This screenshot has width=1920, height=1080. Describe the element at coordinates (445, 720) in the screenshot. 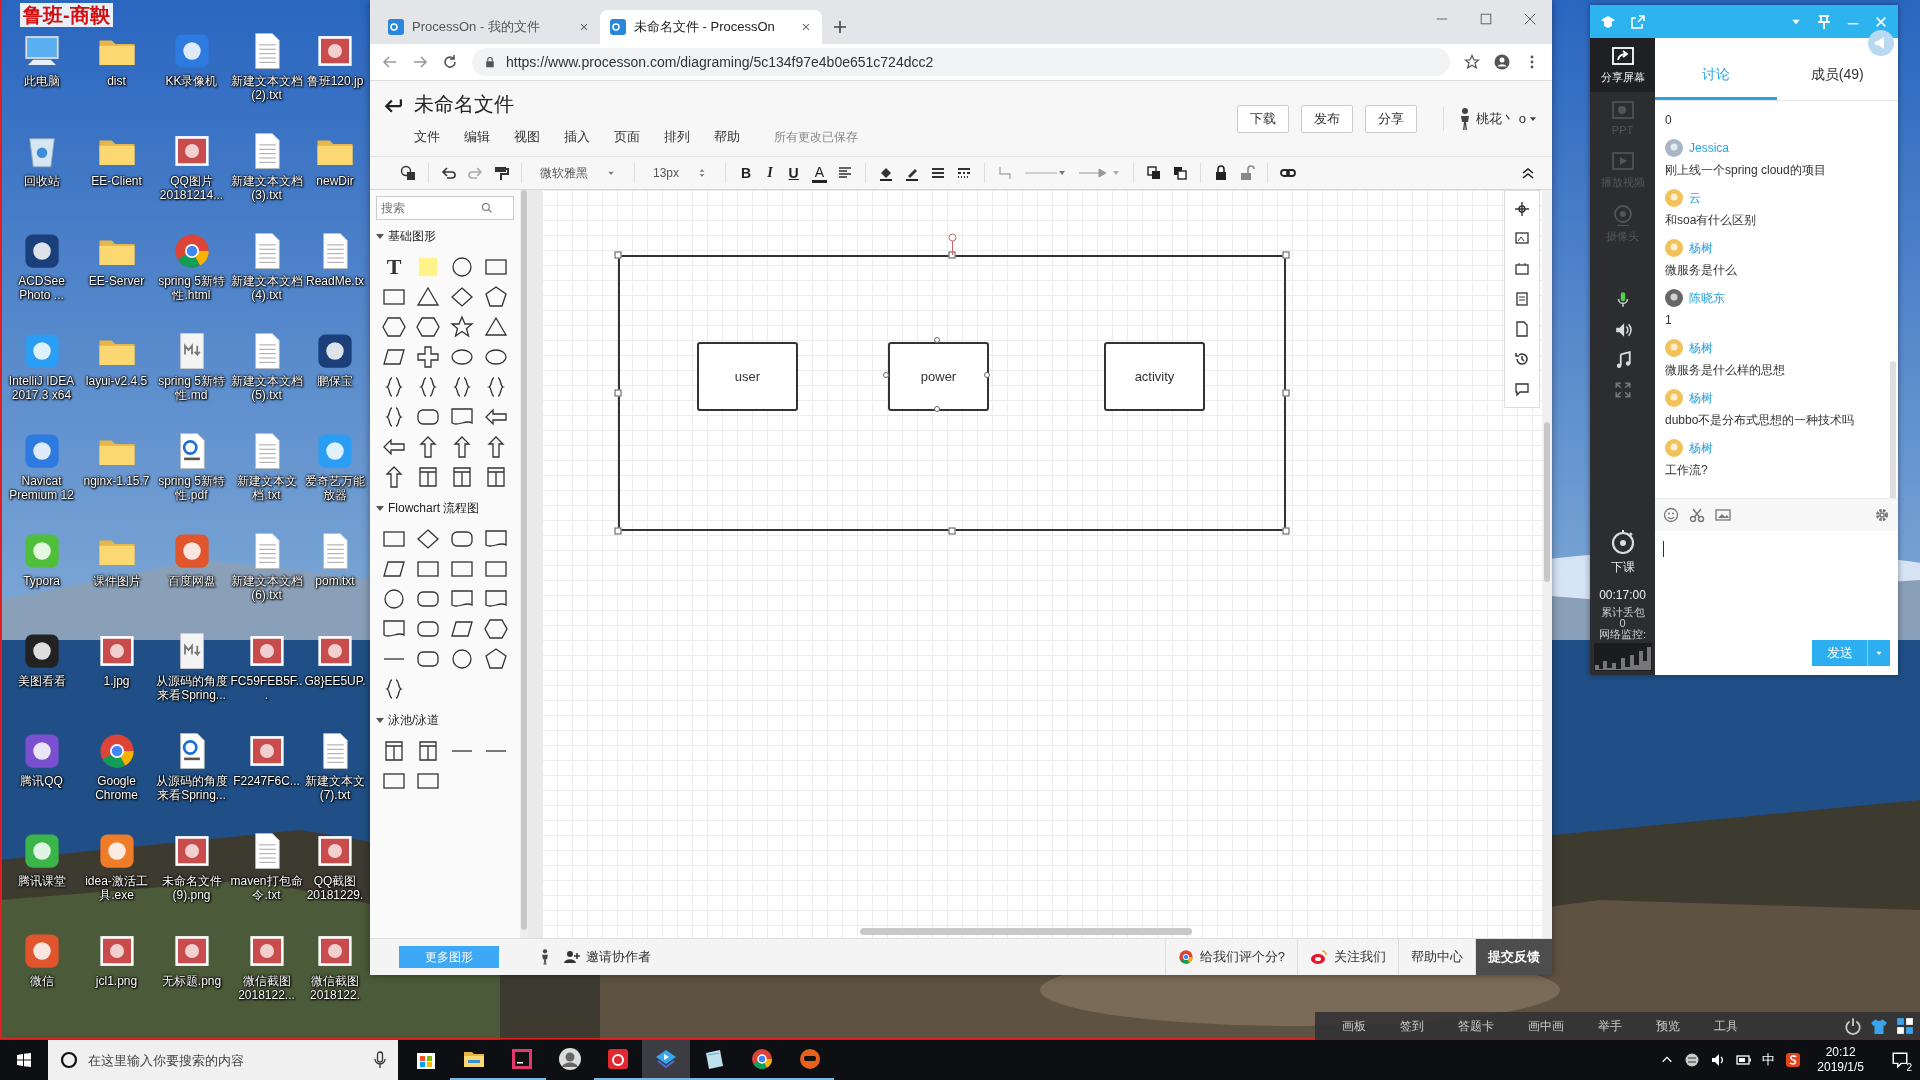

I see `section-header: 泳池/泳道` at that location.